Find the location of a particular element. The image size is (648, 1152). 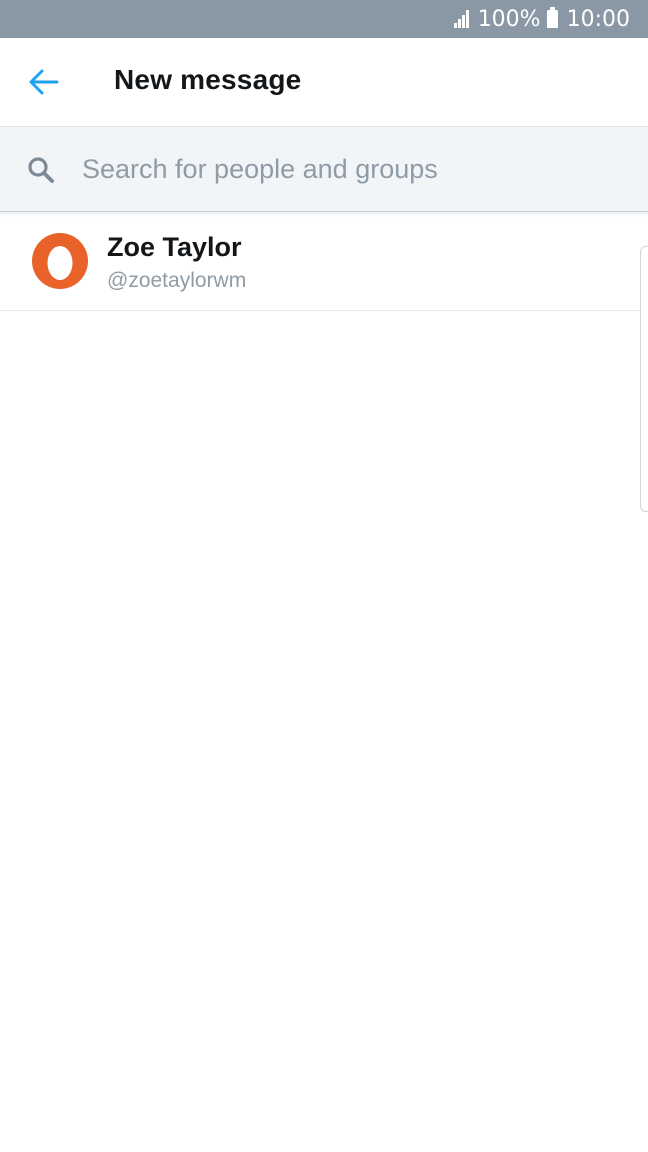

user-name: Zoe Taylor is located at coordinates (174, 247).